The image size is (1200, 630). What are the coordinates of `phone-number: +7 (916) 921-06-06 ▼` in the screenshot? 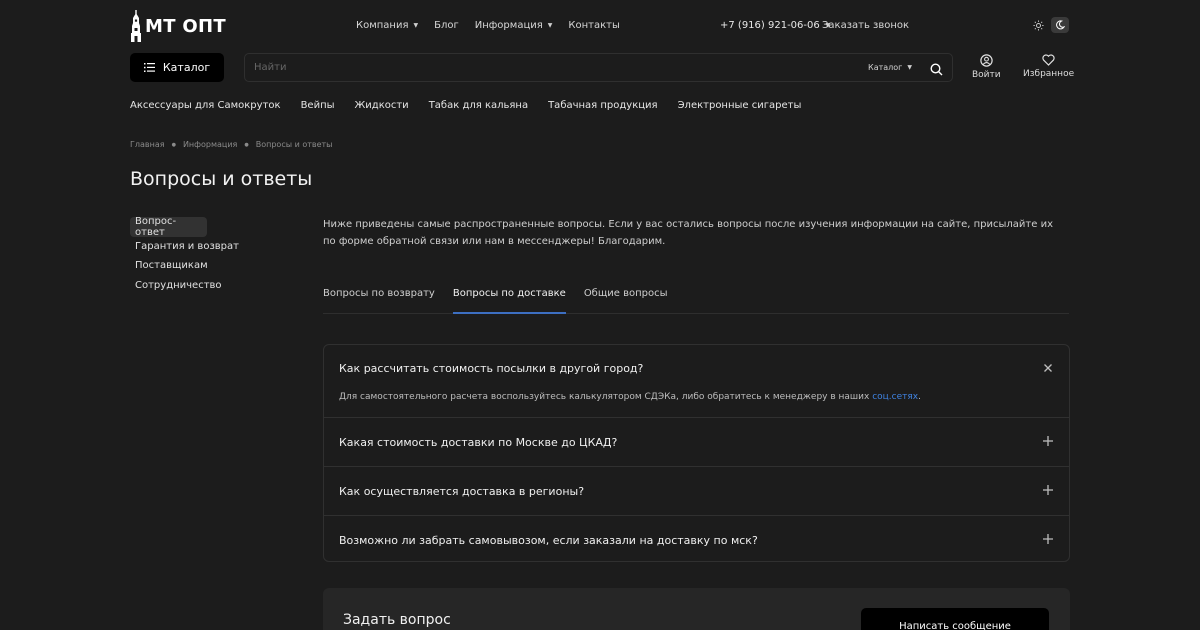 It's located at (775, 25).